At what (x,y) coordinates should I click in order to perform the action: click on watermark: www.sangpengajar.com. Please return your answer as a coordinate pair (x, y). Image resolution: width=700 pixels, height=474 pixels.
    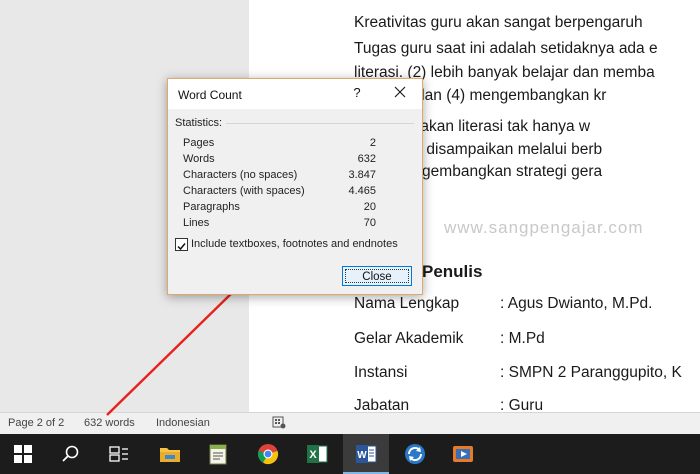
    Looking at the image, I should click on (544, 227).